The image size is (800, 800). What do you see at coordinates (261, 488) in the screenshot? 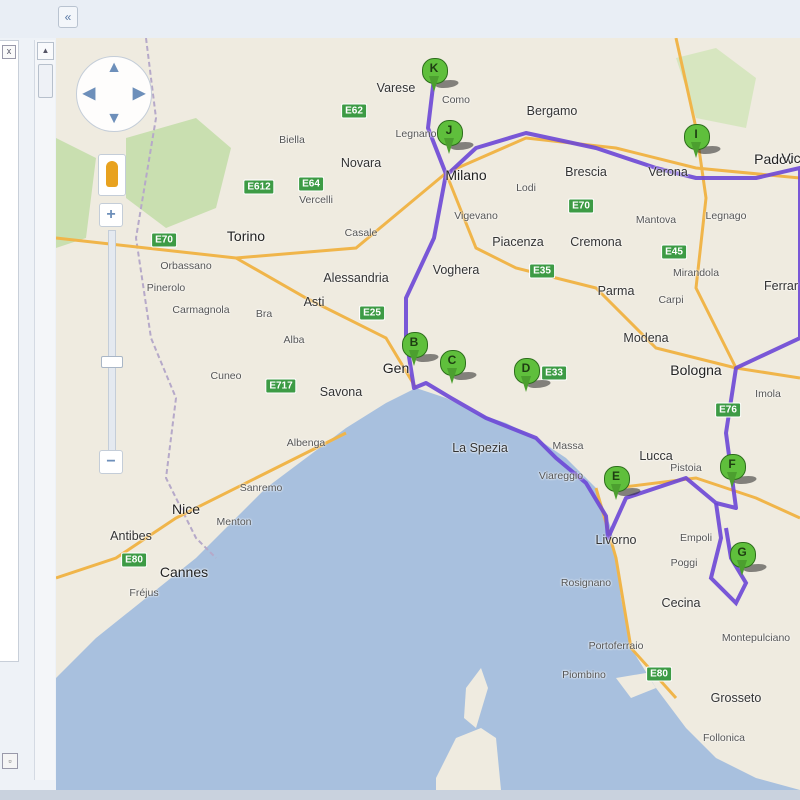
I see `city-label: Sanremo` at bounding box center [261, 488].